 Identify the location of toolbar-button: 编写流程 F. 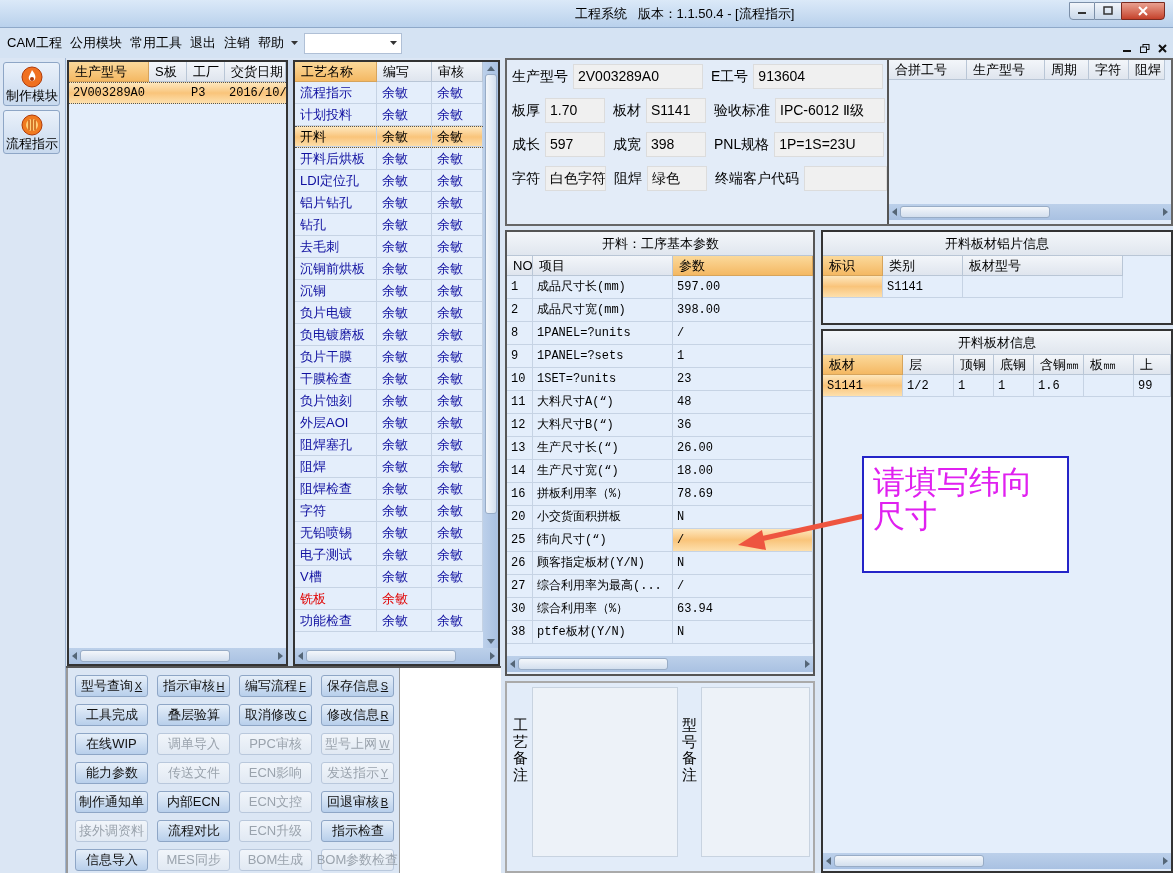
(275, 686).